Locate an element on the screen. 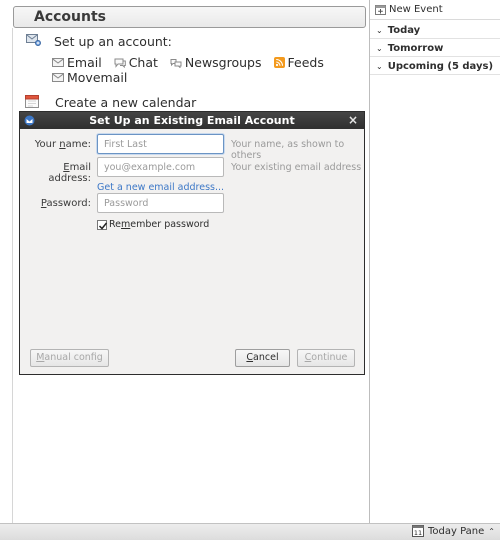 Image resolution: width=500 pixels, height=540 pixels. account-setup-icon is located at coordinates (33, 40).